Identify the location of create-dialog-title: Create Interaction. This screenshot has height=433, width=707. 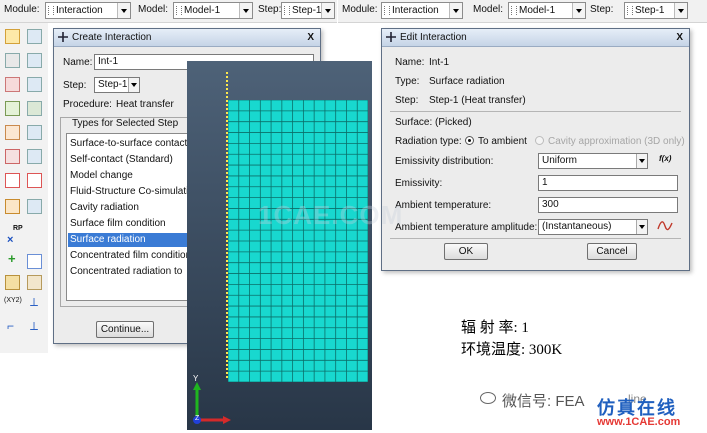
(112, 37).